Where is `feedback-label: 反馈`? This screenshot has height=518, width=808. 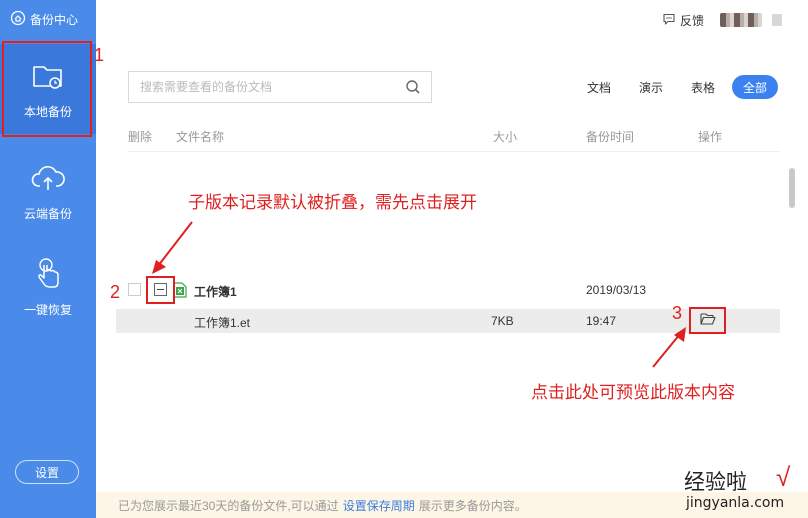
feedback-label: 反馈 is located at coordinates (691, 20).